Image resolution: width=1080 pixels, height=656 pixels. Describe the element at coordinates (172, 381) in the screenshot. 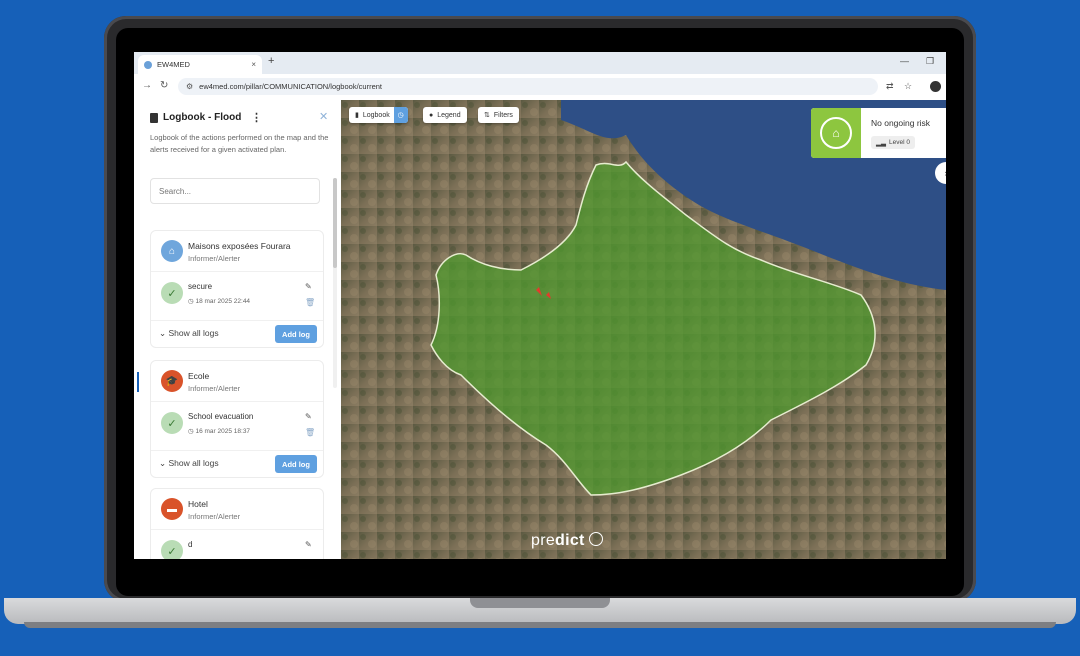

I see `graduation-cap-icon: 🎓` at that location.